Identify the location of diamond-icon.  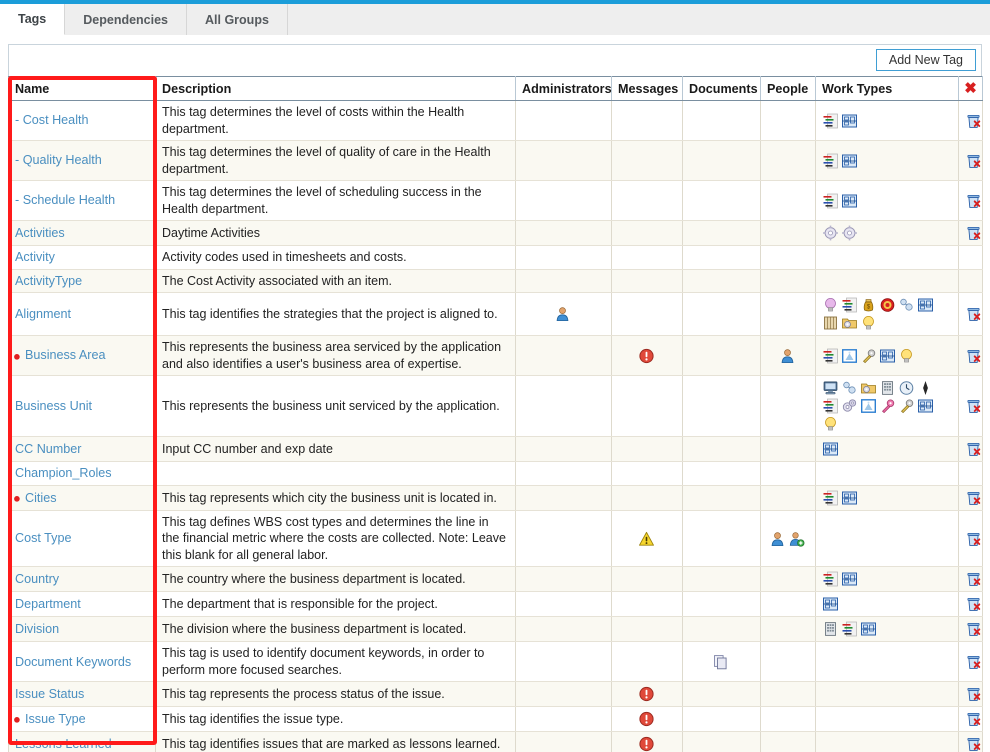
(925, 388).